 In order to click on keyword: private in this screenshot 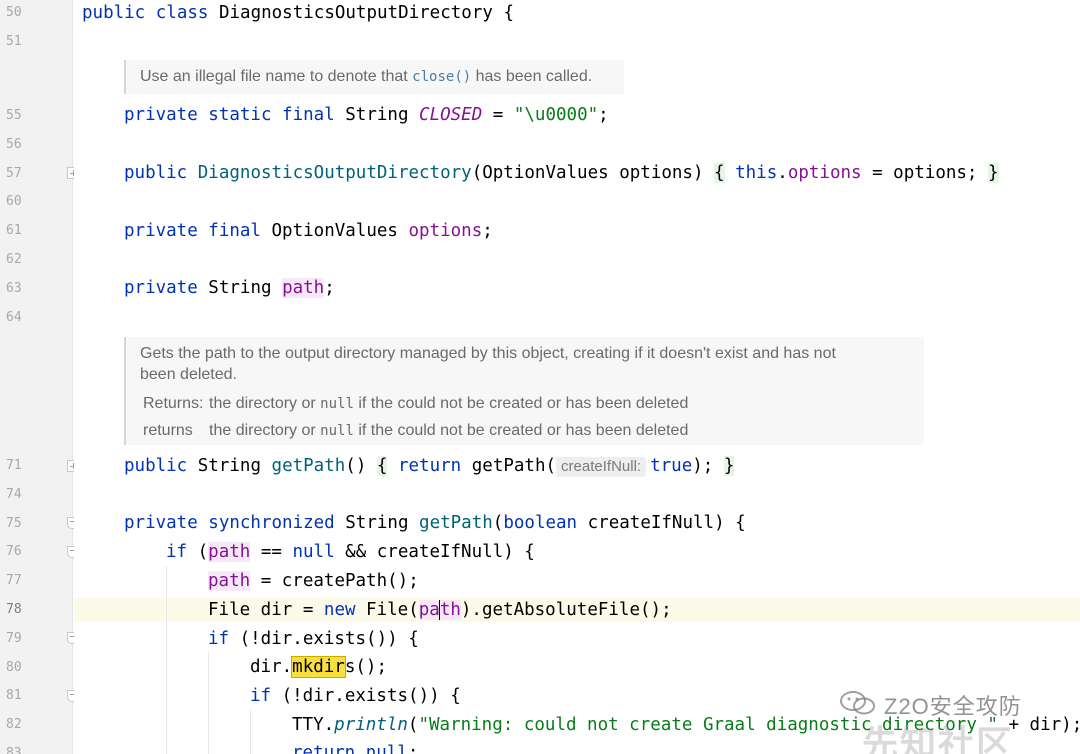, I will do `click(166, 288)`.